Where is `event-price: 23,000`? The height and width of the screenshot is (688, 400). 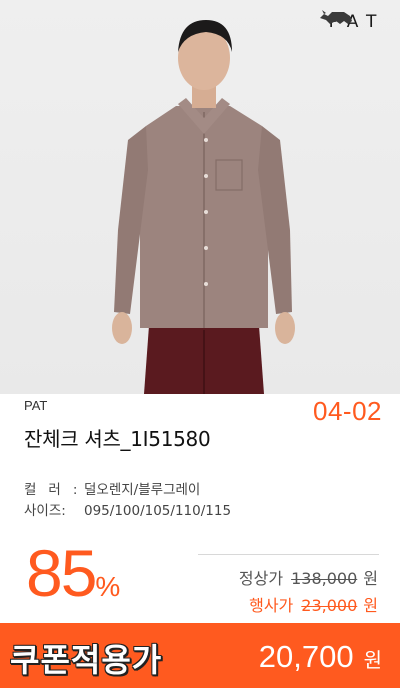
event-price: 23,000 is located at coordinates (329, 605).